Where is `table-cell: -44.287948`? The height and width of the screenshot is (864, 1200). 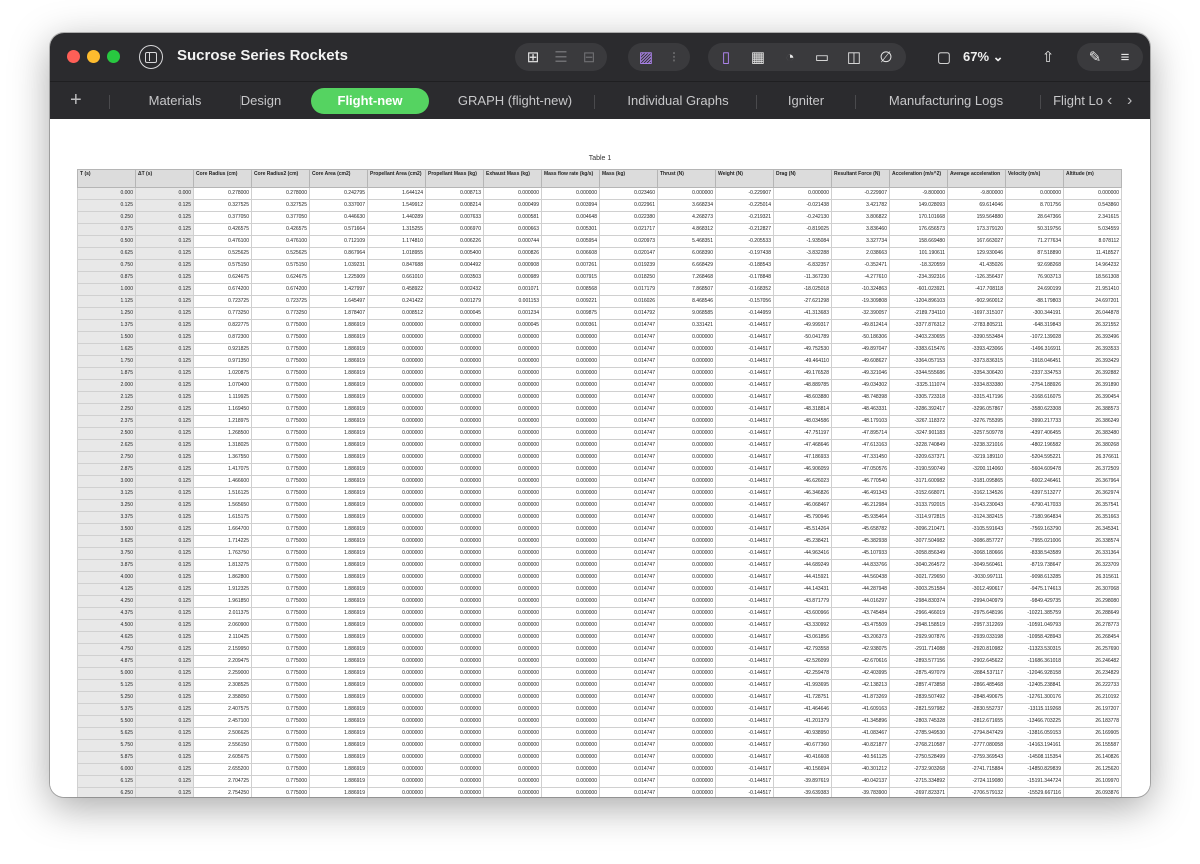 table-cell: -44.287948 is located at coordinates (860, 589).